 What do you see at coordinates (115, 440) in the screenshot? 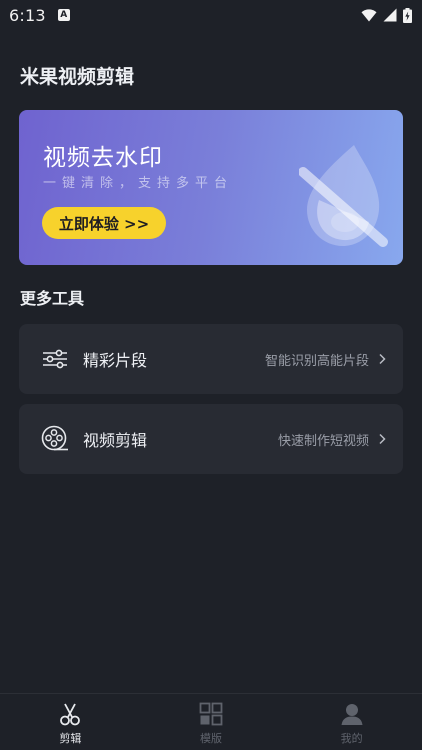
I see `tool-name: 视频剪辑` at bounding box center [115, 440].